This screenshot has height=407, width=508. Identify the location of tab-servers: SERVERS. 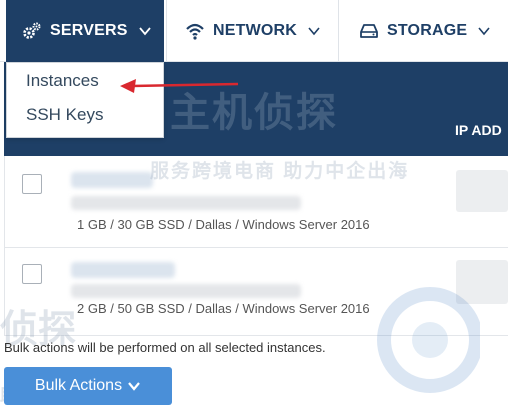
(85, 31).